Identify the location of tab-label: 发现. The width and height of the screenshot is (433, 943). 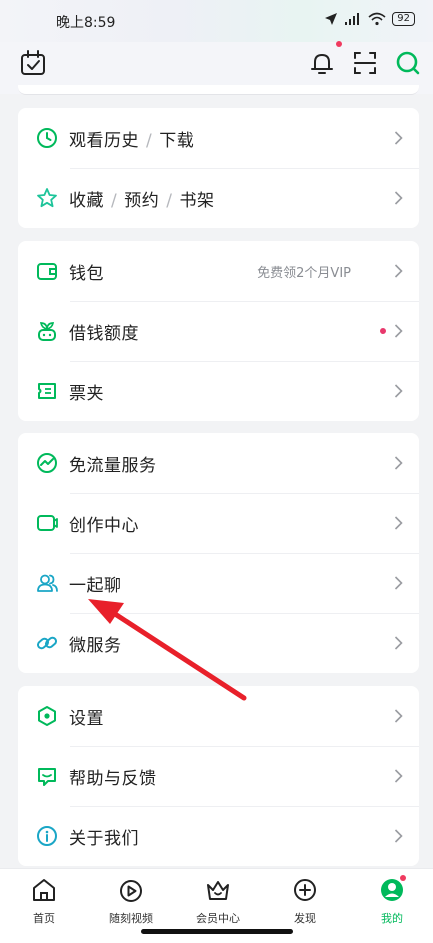
(305, 918).